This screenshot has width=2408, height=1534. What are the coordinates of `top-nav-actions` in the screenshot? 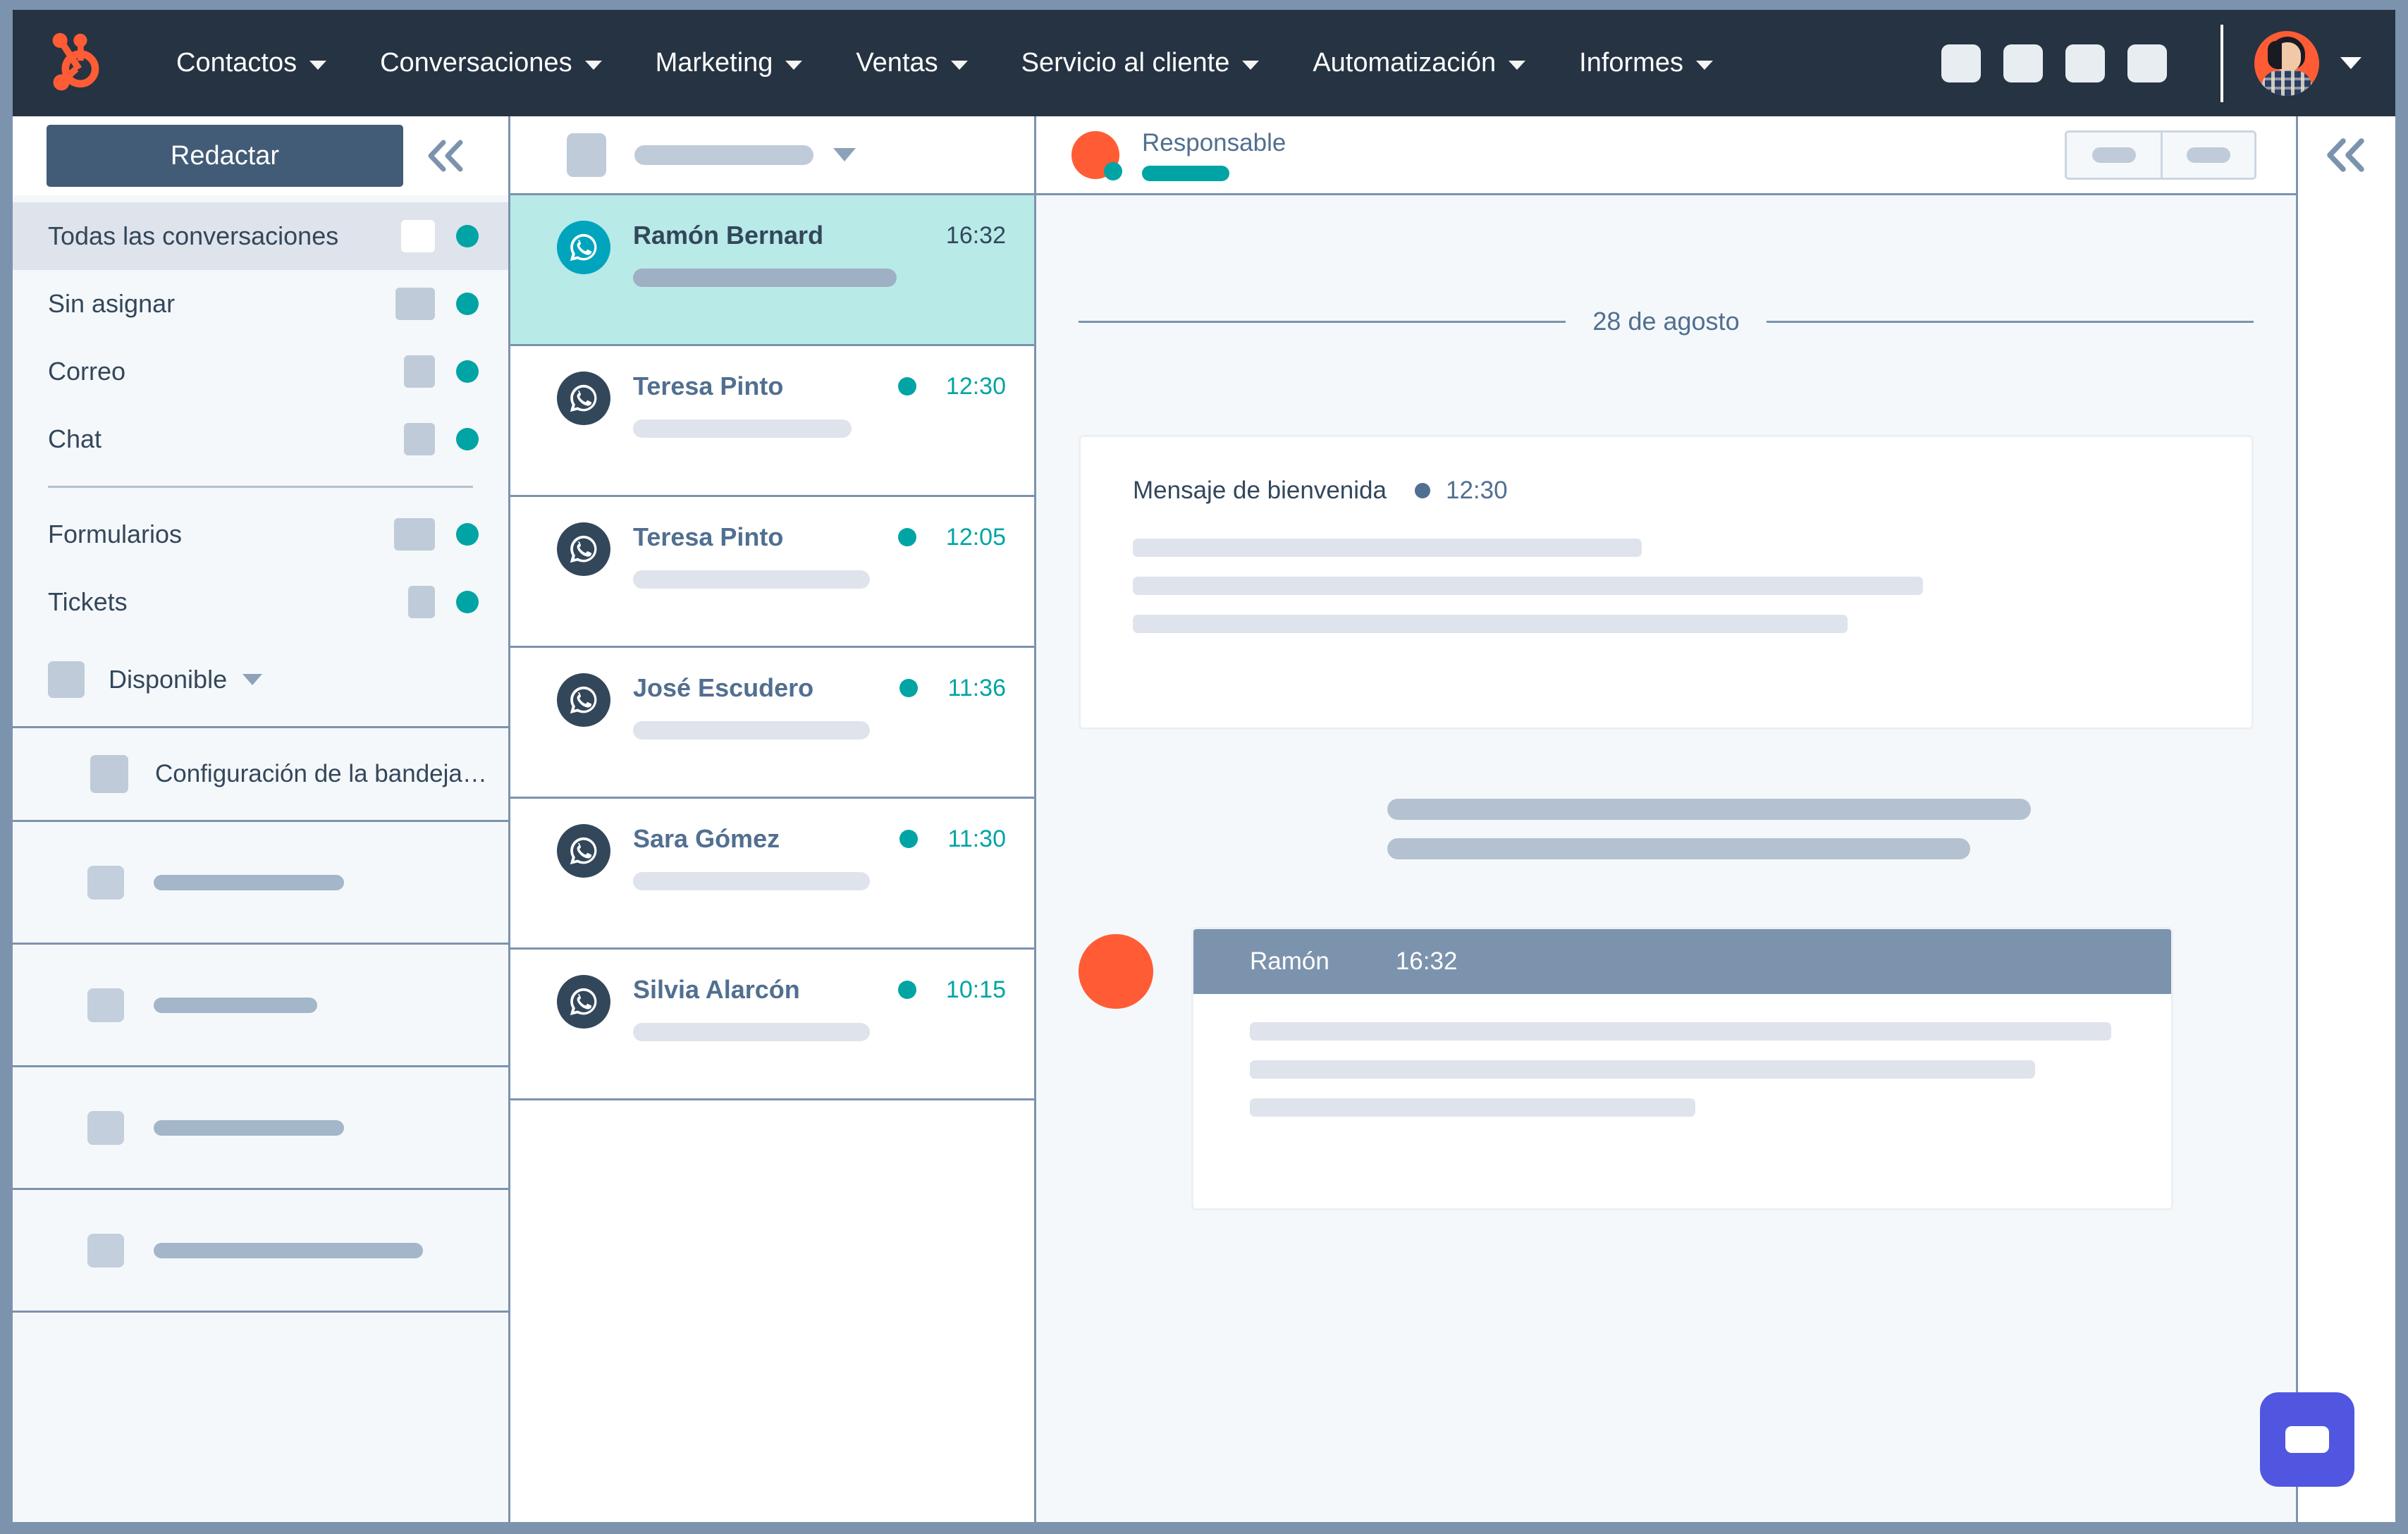 It's located at (2157, 63).